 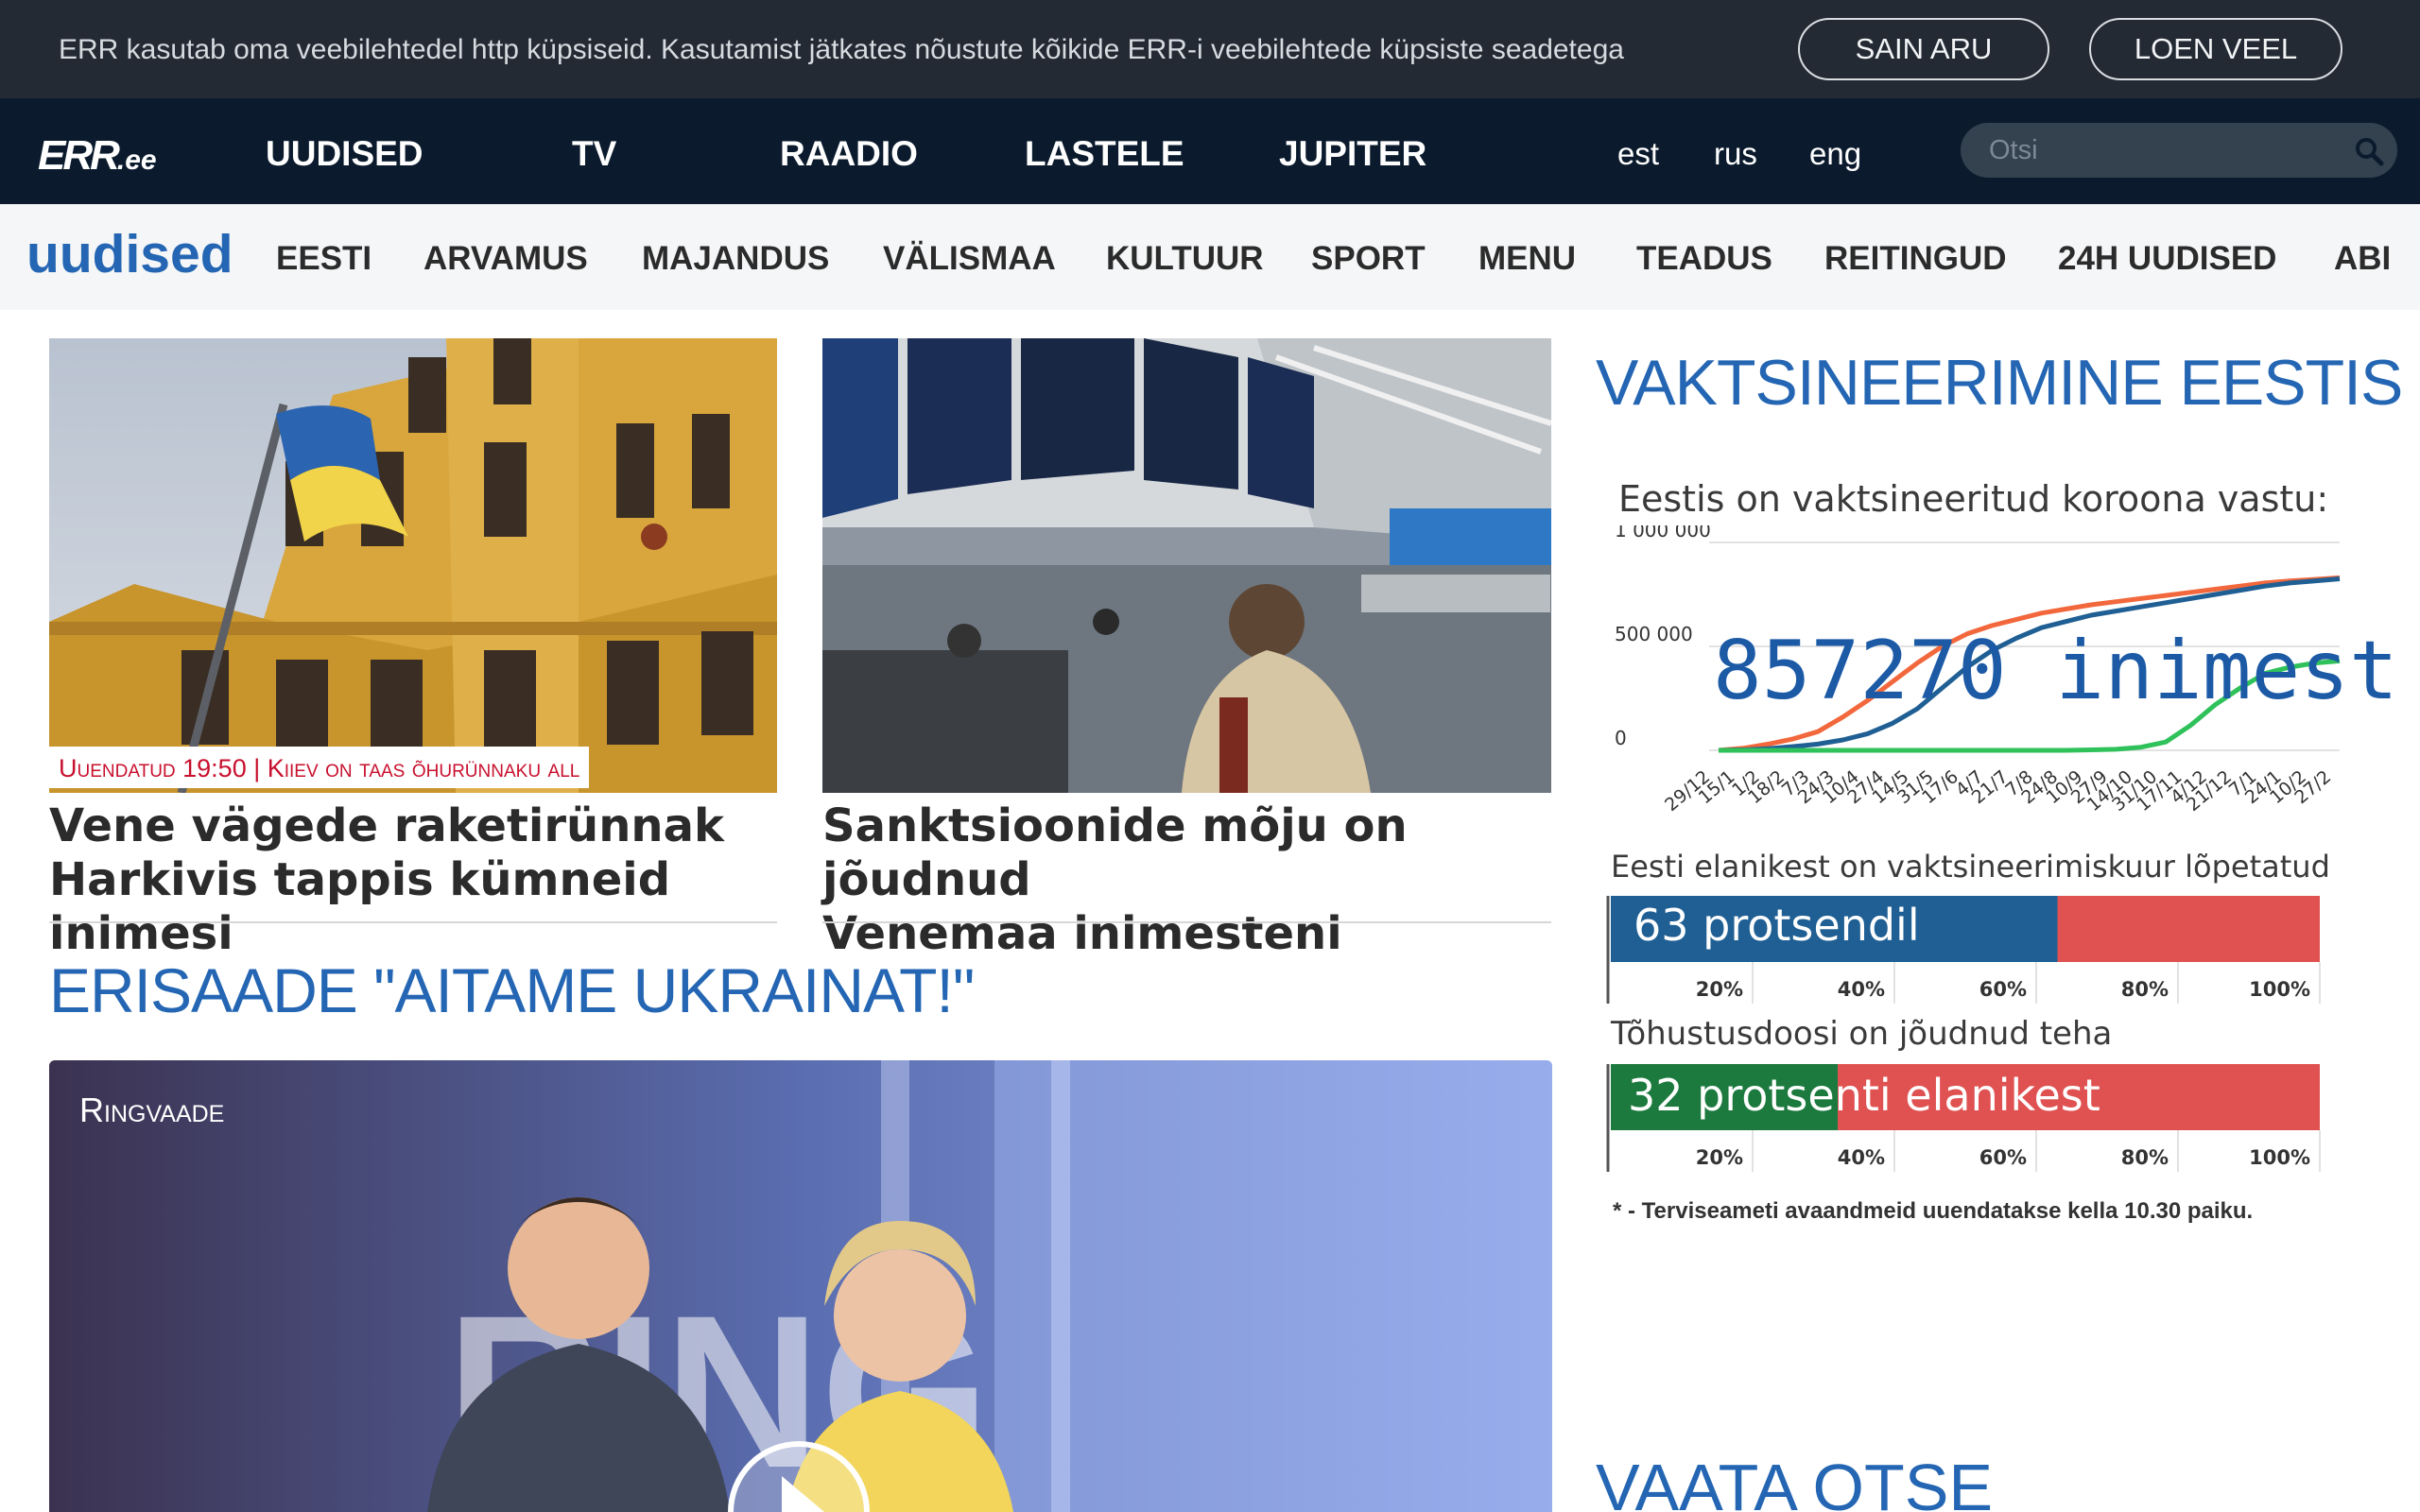 I want to click on headline-line-2: Harkivis tappis kümneid inimesi, so click(x=360, y=906).